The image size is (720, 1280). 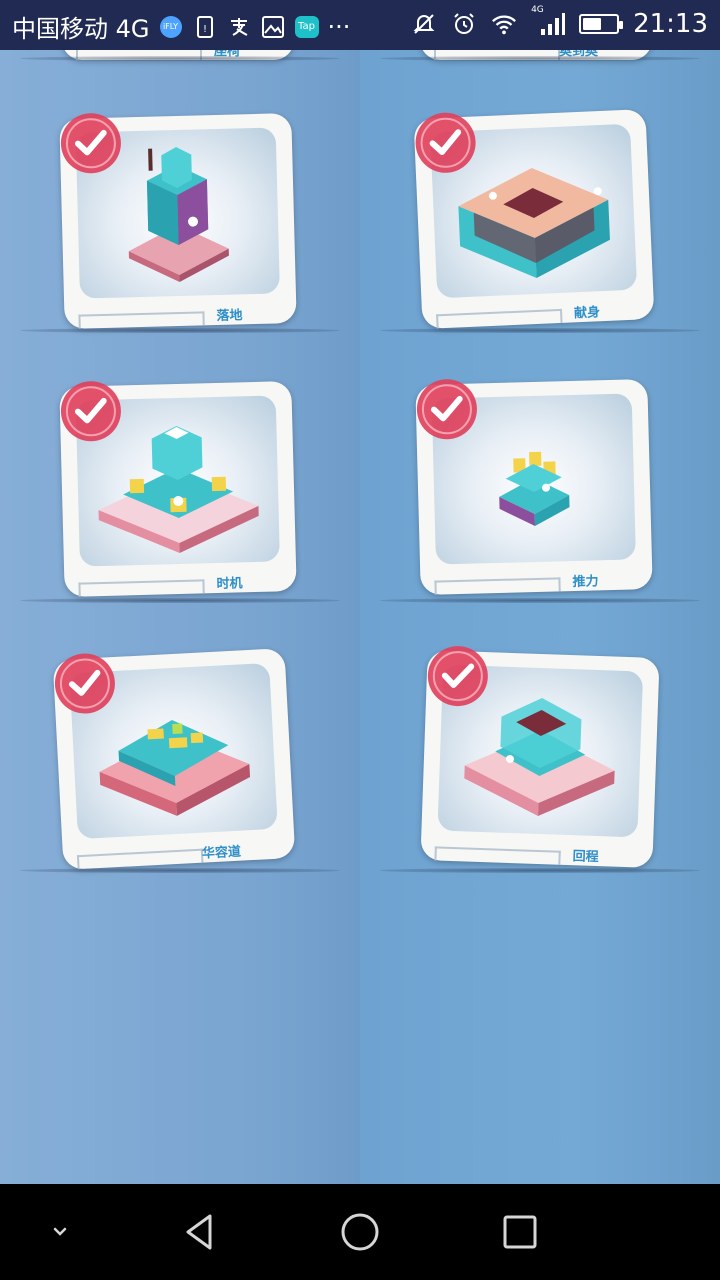 I want to click on status-left: 中国移动 4G iFLY ! Tap ···, so click(x=181, y=26).